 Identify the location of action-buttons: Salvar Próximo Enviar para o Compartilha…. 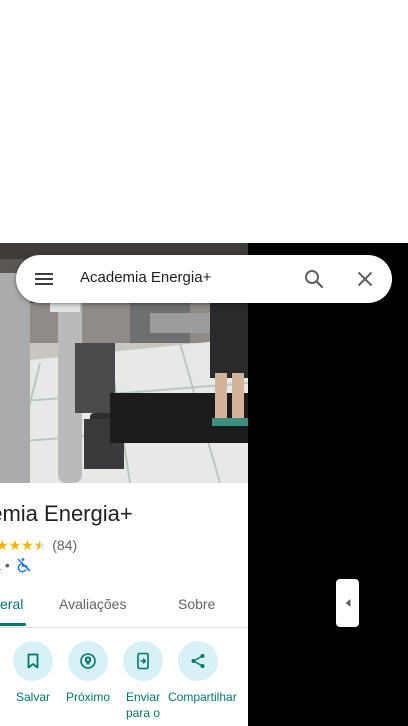
(124, 683).